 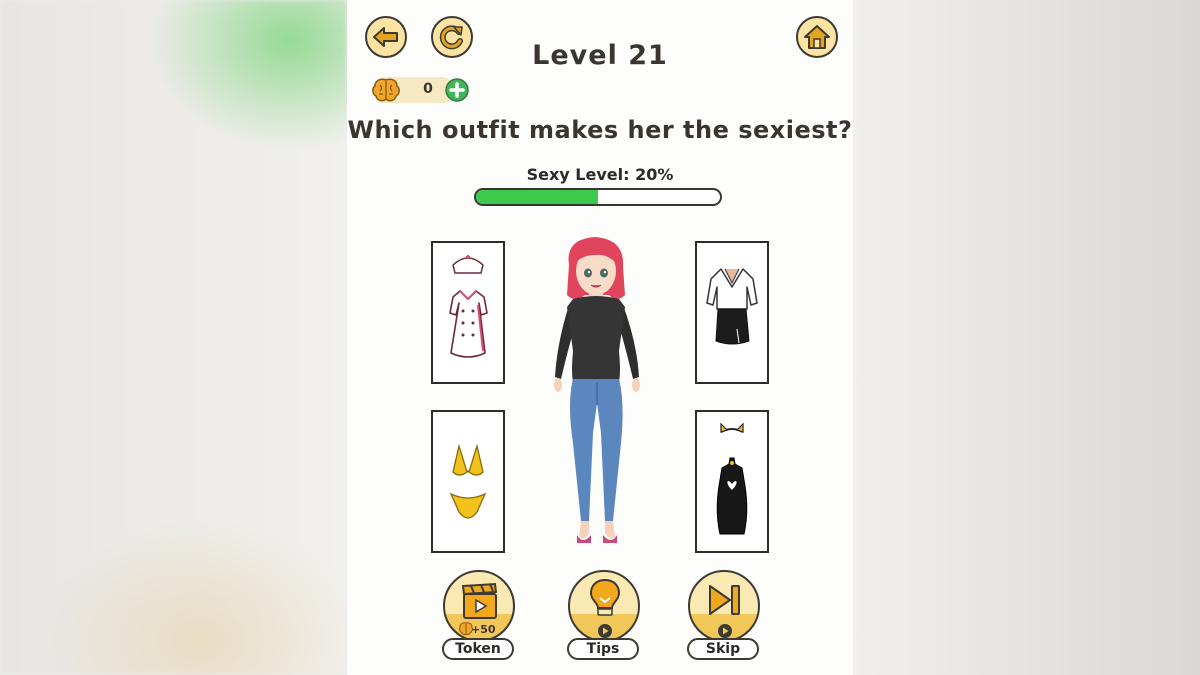 I want to click on token-disk: +50, so click(x=479, y=606).